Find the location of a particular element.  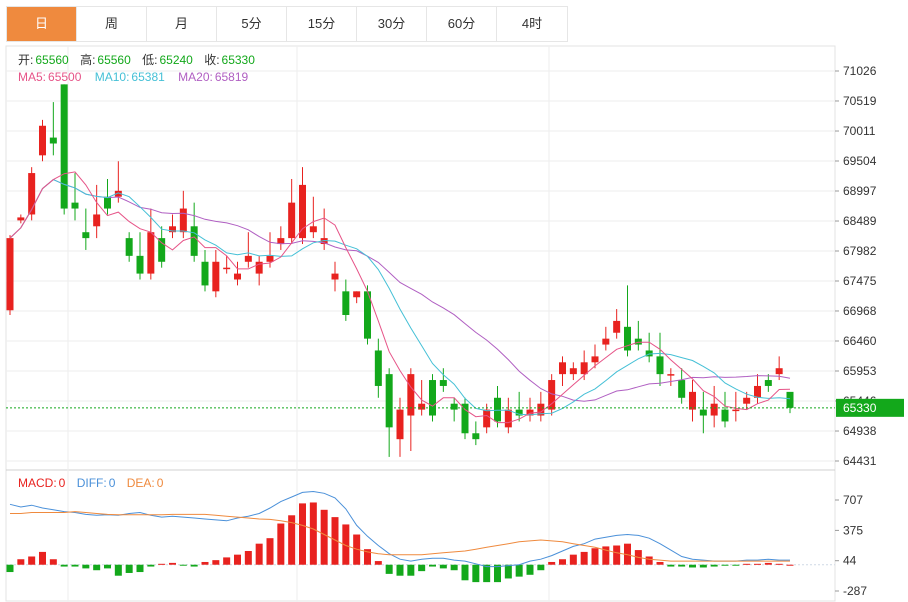

price-tick-label: 68997 is located at coordinates (860, 191).